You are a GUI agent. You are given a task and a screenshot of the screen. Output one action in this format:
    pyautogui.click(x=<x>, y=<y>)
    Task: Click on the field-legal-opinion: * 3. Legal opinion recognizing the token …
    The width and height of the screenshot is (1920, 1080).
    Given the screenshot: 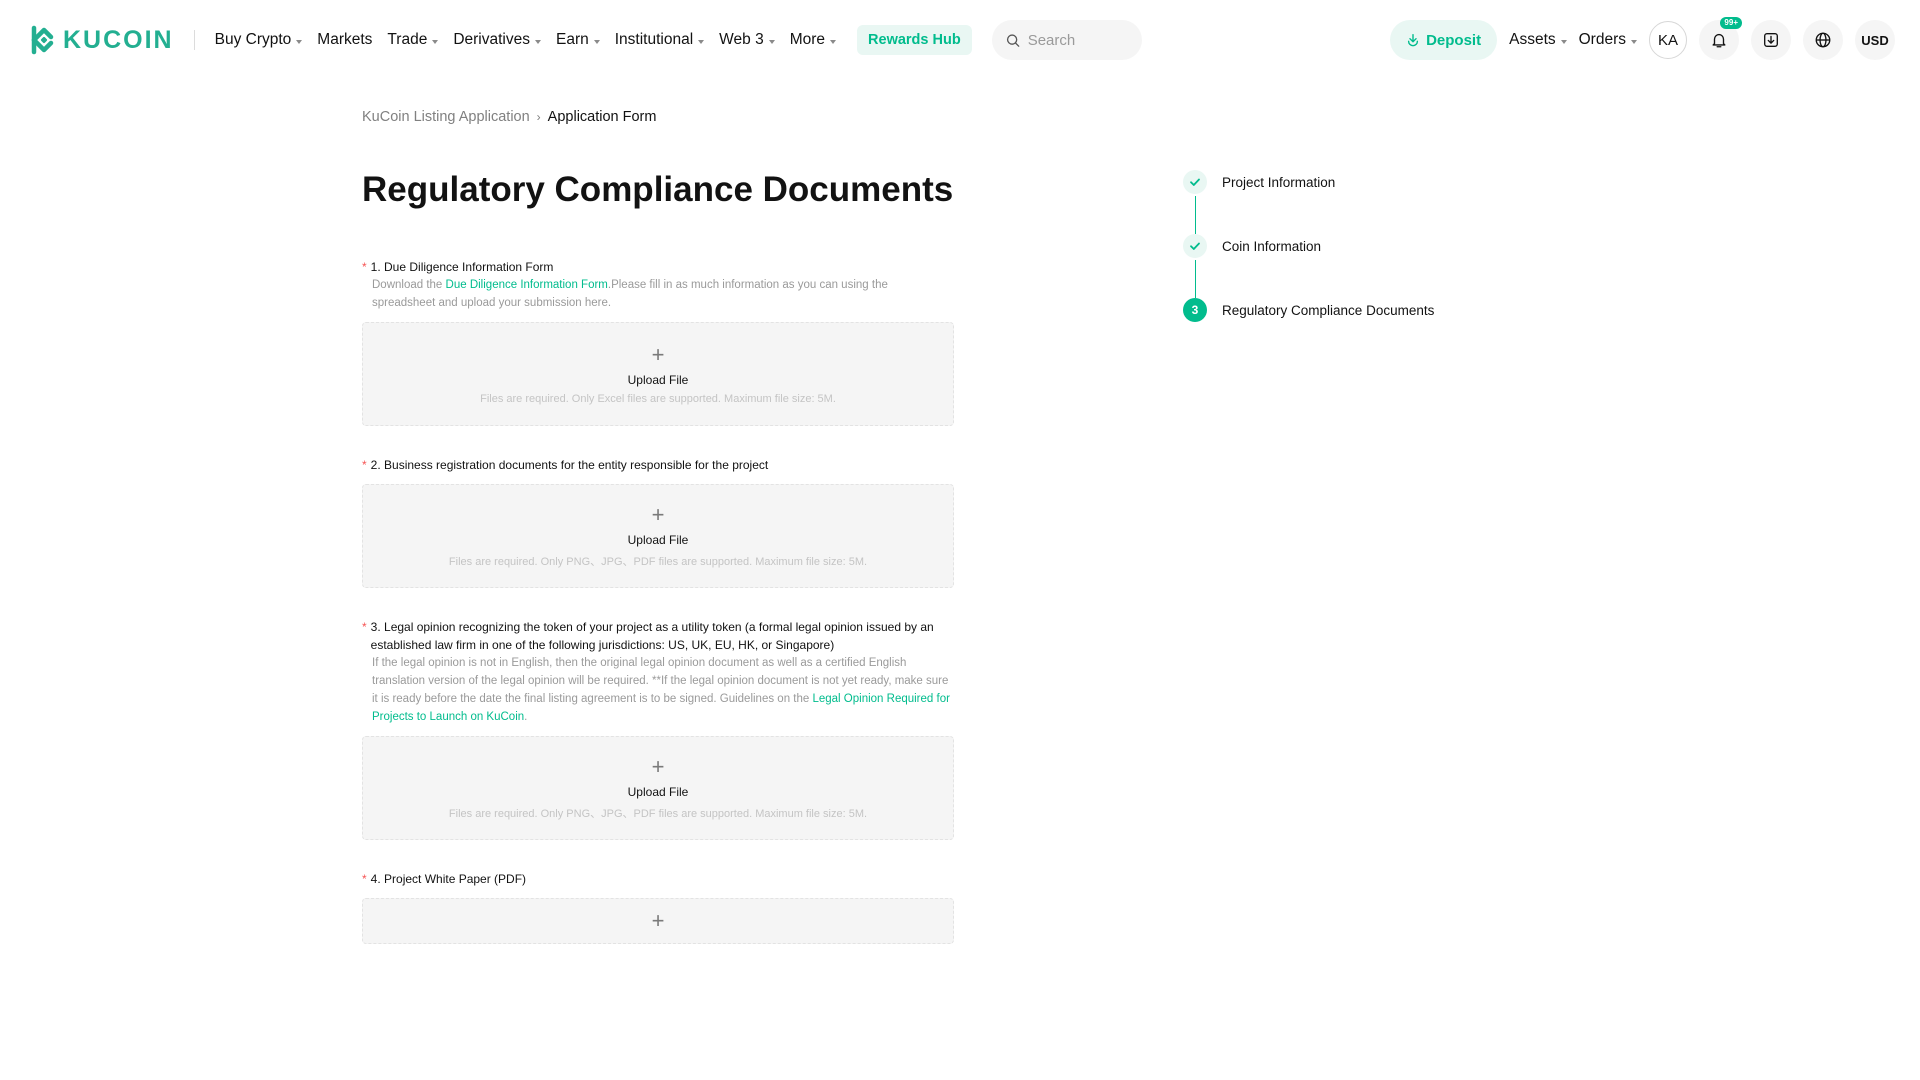 What is the action you would take?
    pyautogui.click(x=658, y=729)
    